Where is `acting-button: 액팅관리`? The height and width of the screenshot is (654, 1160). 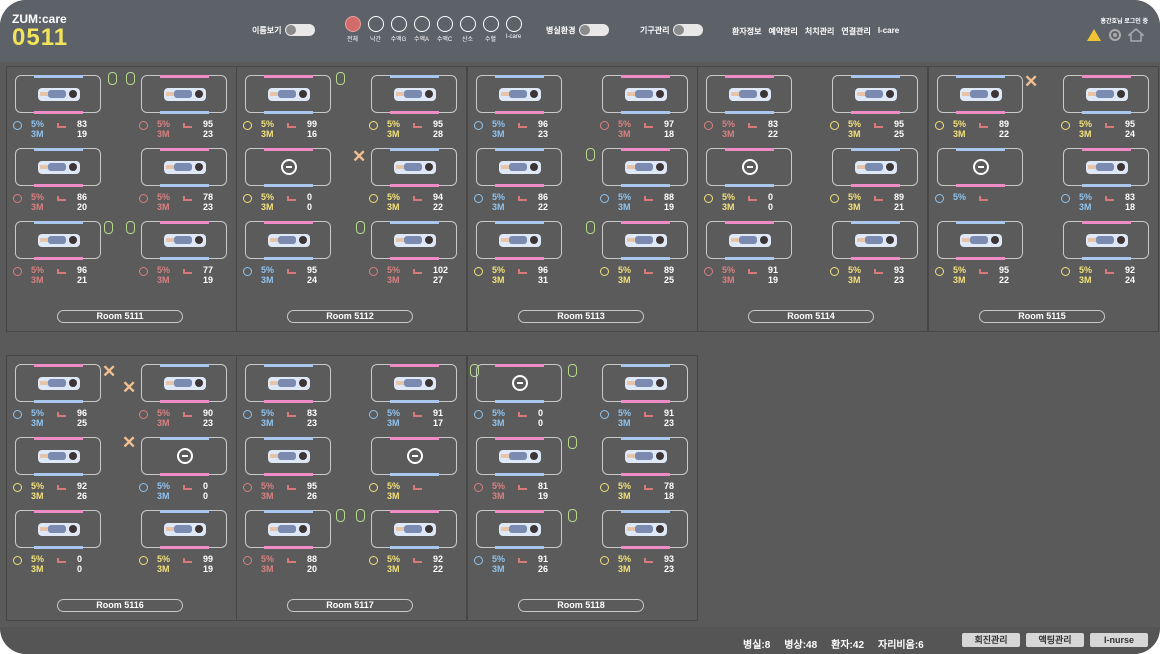 acting-button: 액팅관리 is located at coordinates (1055, 640).